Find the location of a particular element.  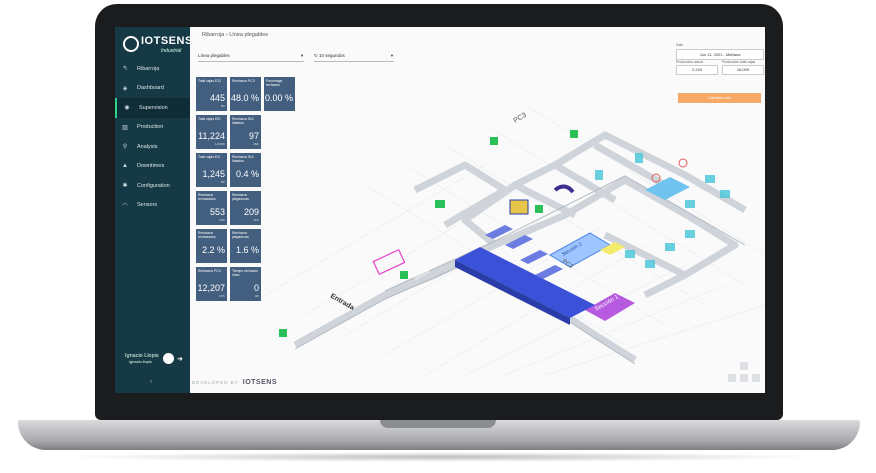

avatar is located at coordinates (168, 358).